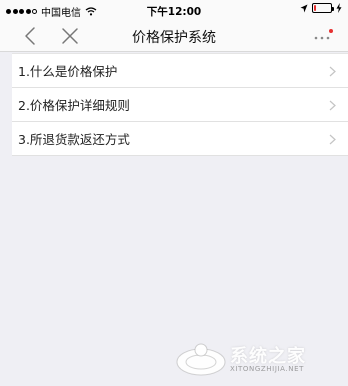  Describe the element at coordinates (70, 36) in the screenshot. I see `close-icon` at that location.